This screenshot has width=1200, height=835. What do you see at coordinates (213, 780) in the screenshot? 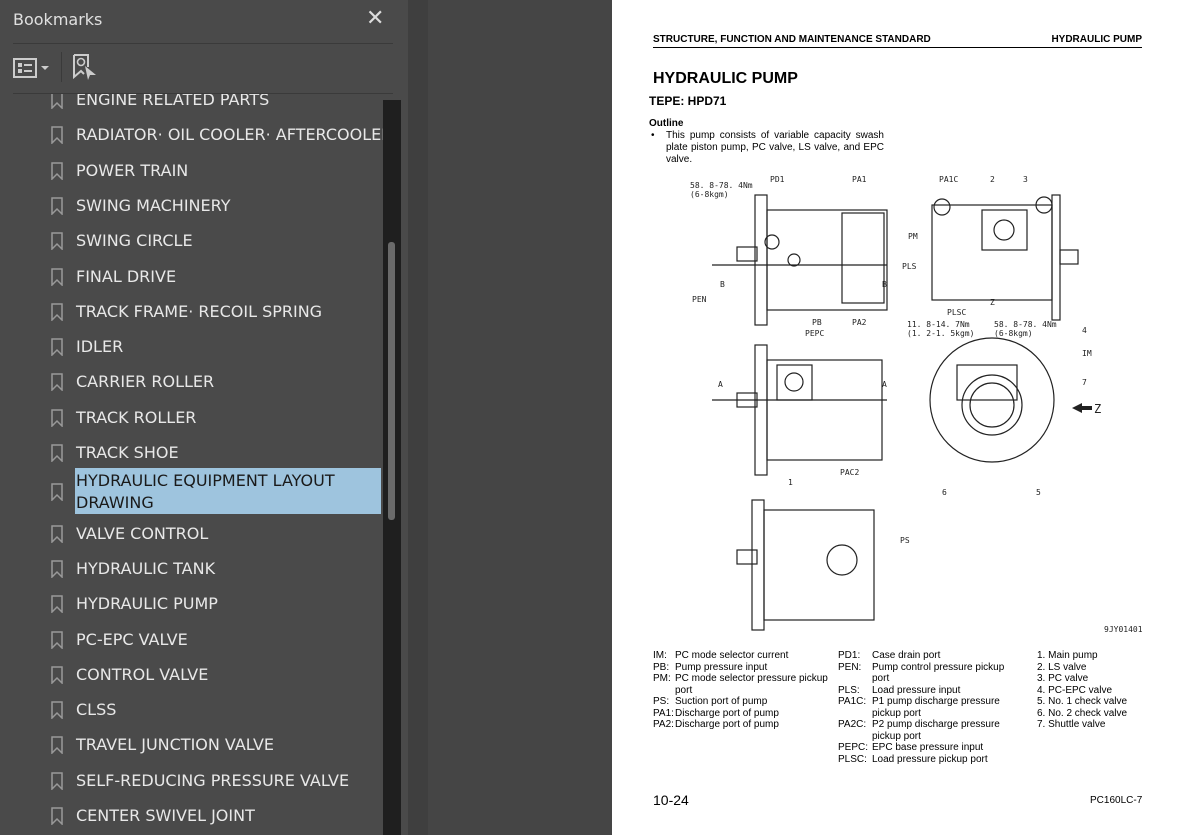
I see `bookmark-label: SELF-REDUCING PRESSURE VALVE` at bounding box center [213, 780].